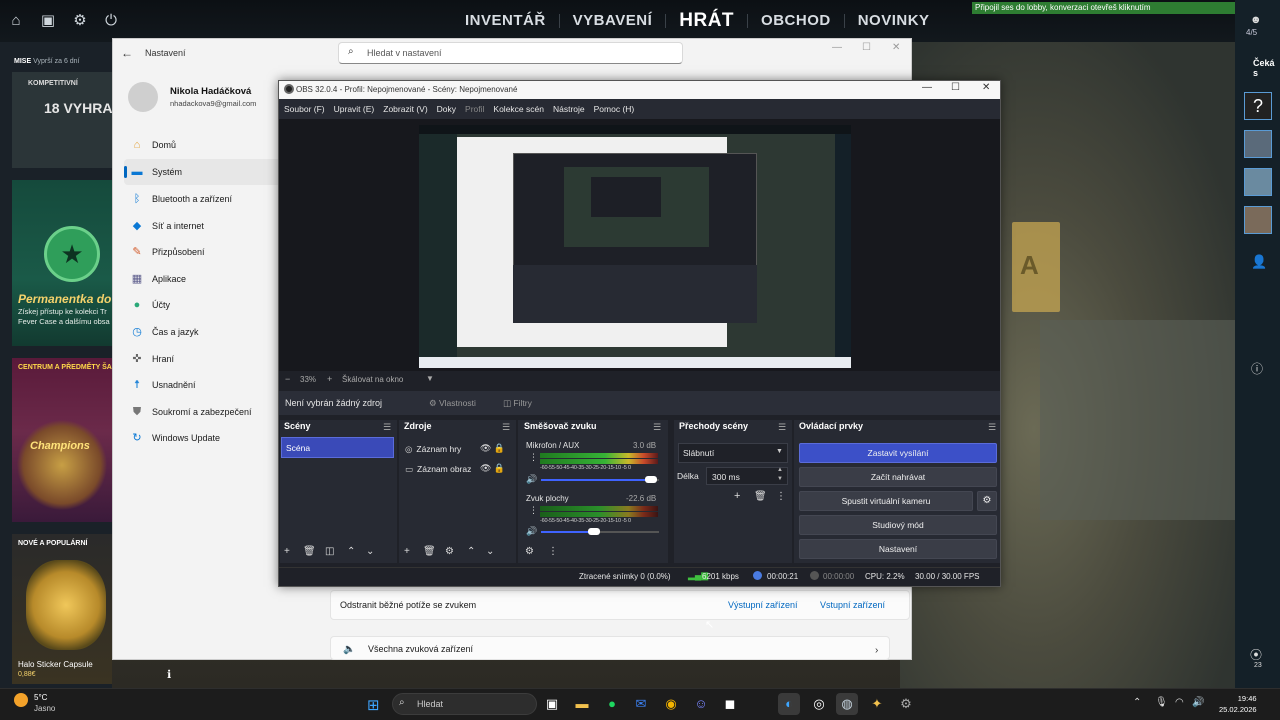 Image resolution: width=1280 pixels, height=720 pixels. Describe the element at coordinates (641, 704) in the screenshot. I see `mail-icon: ✉` at that location.